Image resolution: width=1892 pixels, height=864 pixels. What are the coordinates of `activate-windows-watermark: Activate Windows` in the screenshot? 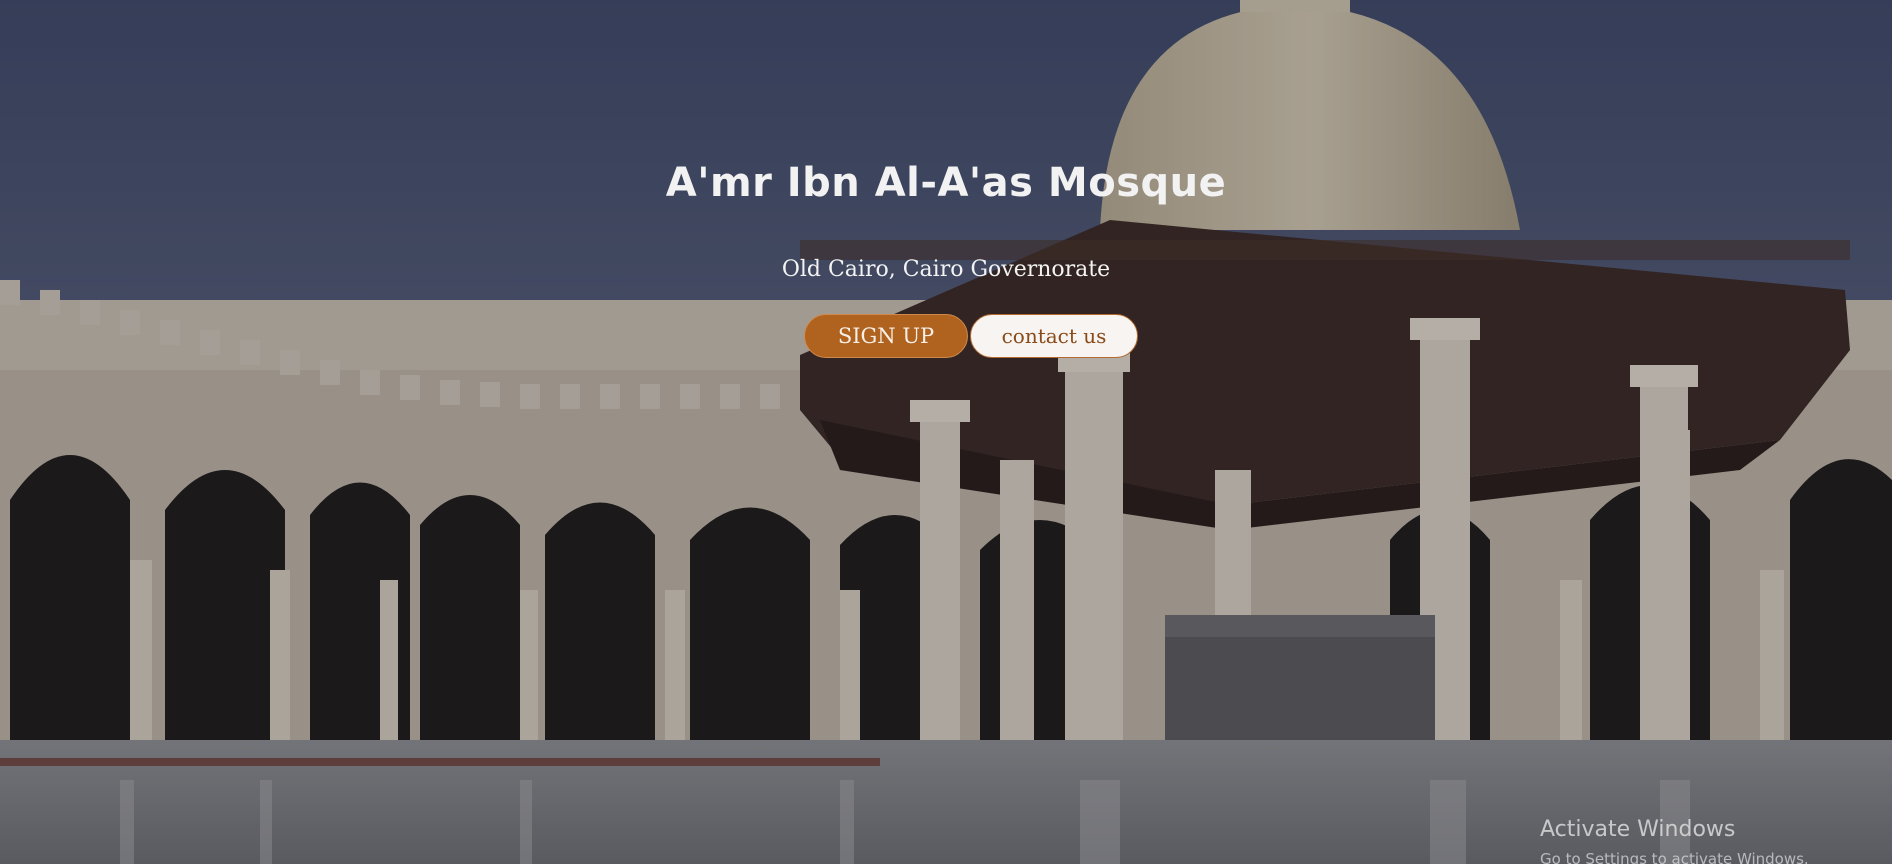 It's located at (1638, 829).